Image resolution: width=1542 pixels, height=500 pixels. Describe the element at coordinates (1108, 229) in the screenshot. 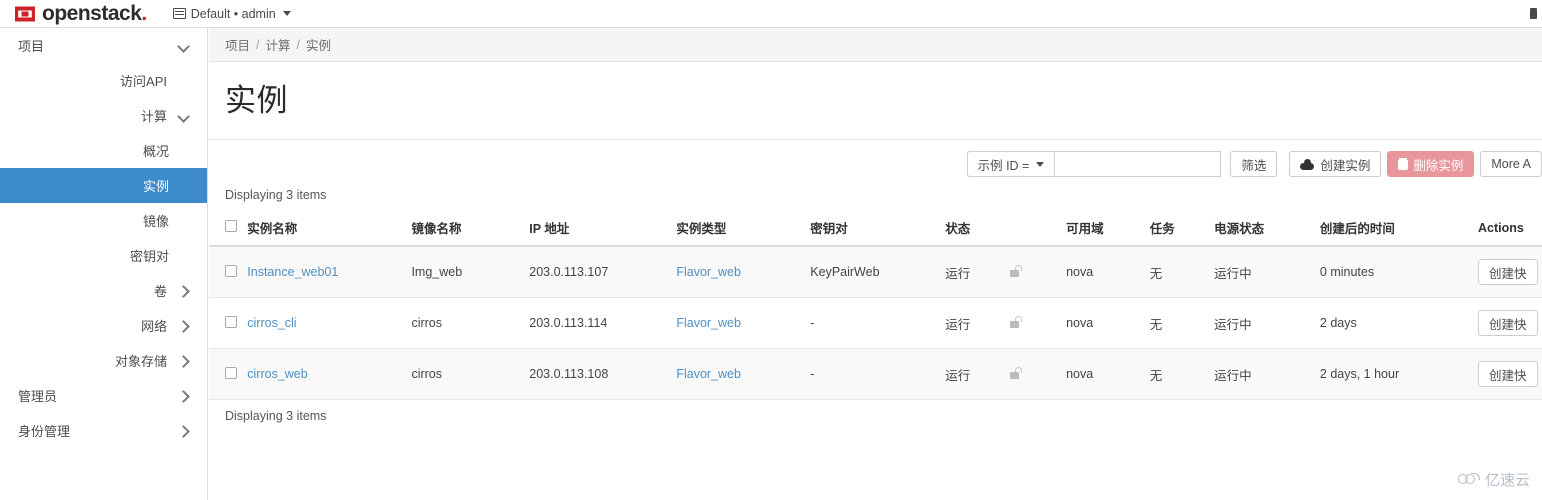

I see `column-header-availability-zone: 可用域` at that location.